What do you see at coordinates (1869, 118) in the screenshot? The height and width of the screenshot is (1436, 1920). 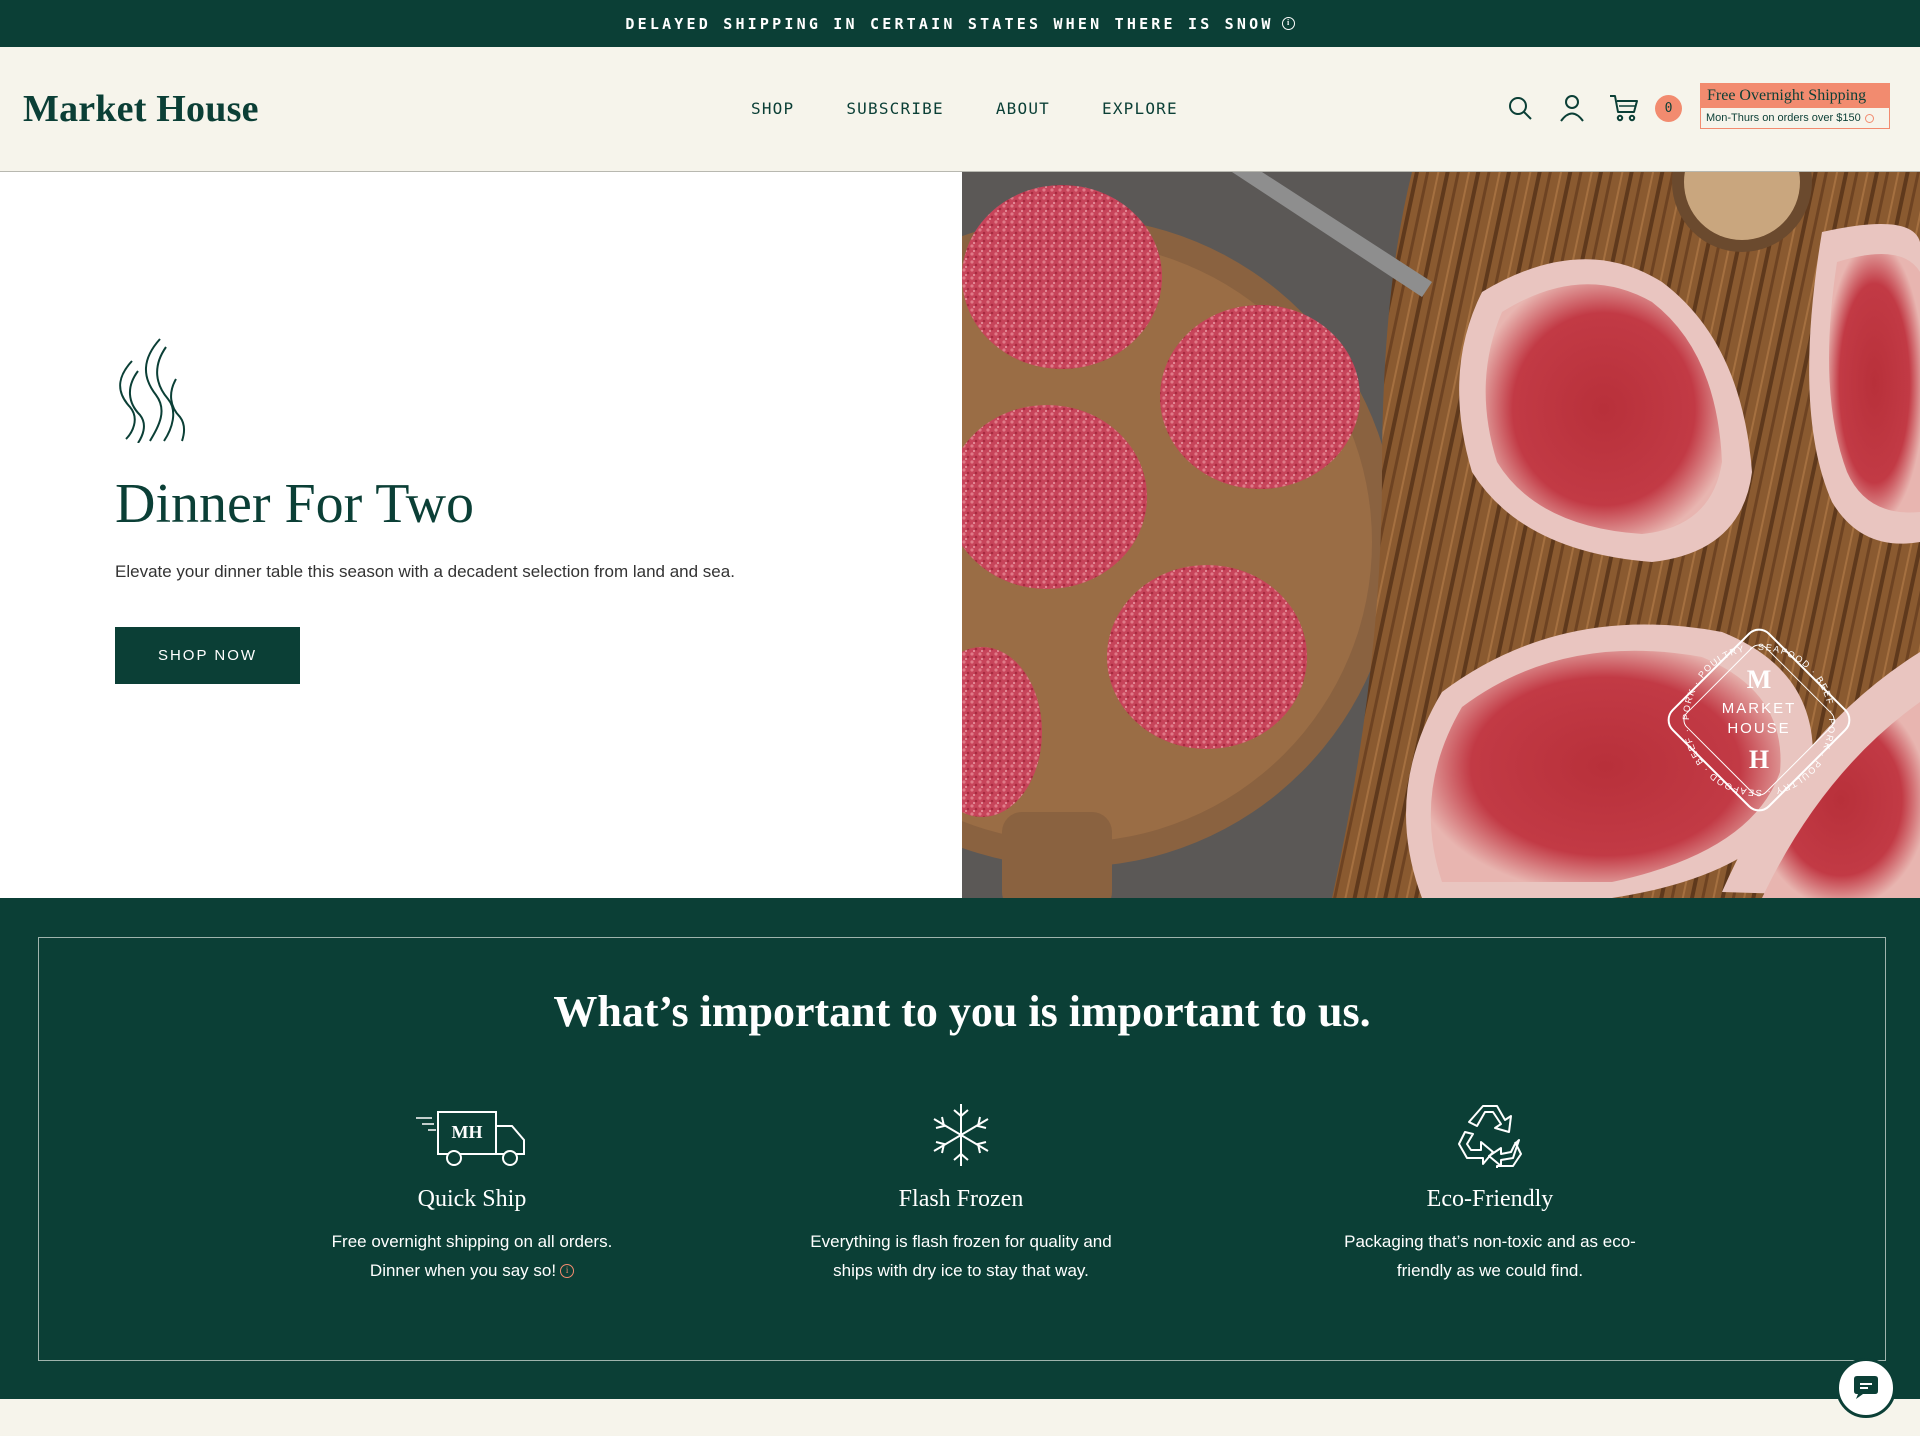 I see `info-icon` at bounding box center [1869, 118].